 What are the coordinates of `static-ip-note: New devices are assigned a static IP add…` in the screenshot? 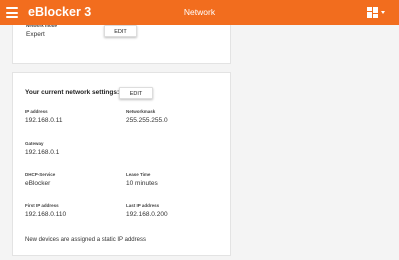 It's located at (85, 240).